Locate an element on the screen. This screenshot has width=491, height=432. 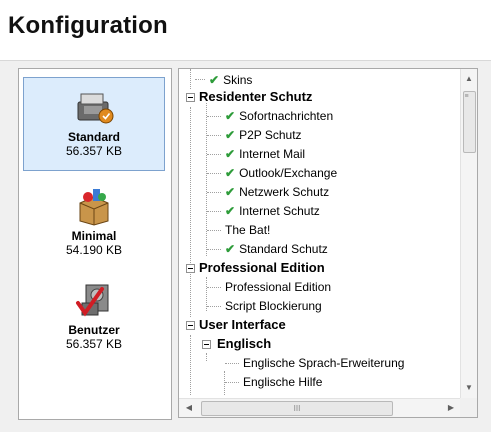
tree-item-outlook-exchange: ✔ Outlook/Exchange is located at coordinates (281, 173).